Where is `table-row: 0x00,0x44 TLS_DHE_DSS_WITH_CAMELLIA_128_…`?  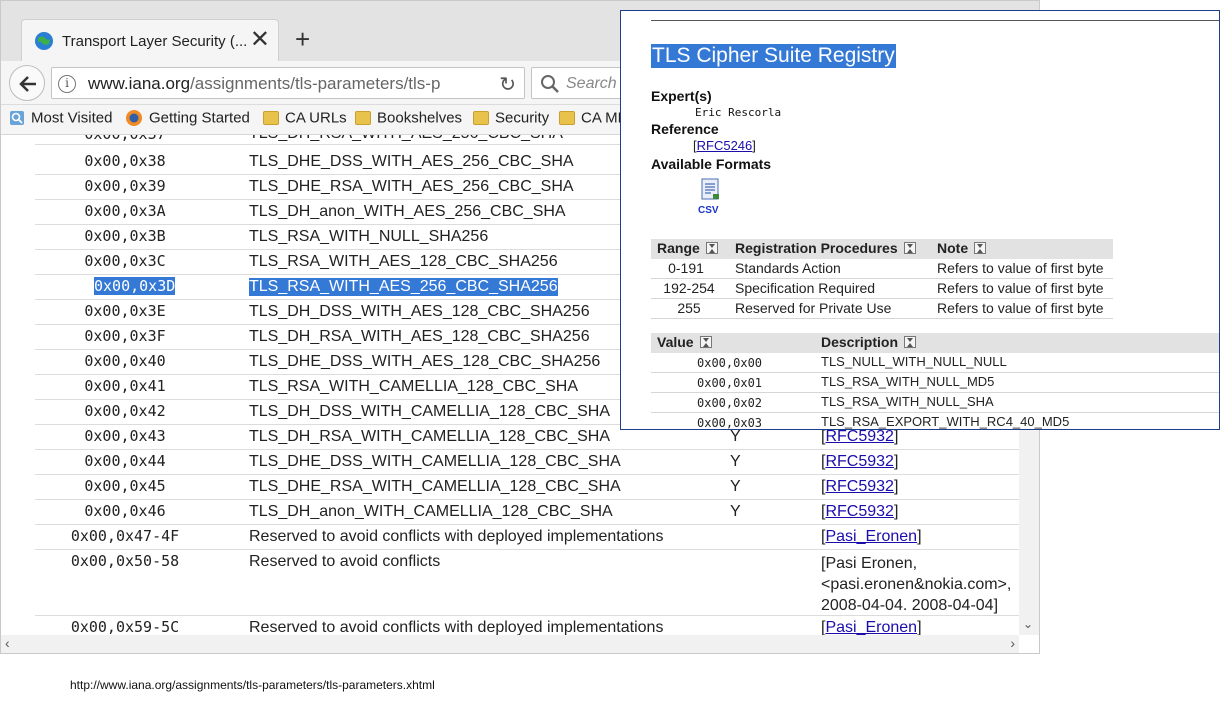 table-row: 0x00,0x44 TLS_DHE_DSS_WITH_CAMELLIA_128_… is located at coordinates (527, 462).